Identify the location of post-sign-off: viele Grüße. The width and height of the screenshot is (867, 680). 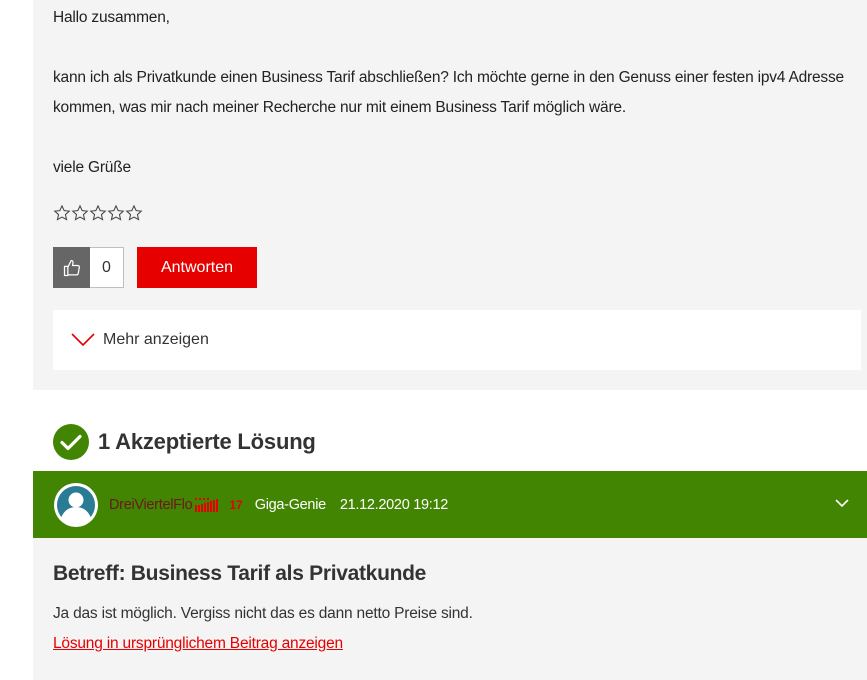
(92, 167).